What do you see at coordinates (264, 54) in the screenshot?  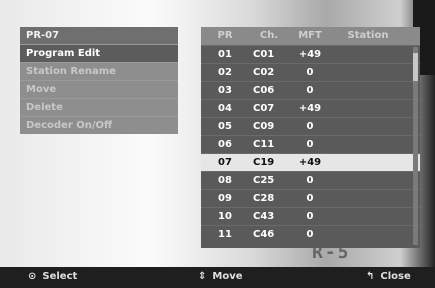 I see `row-ch: C01` at bounding box center [264, 54].